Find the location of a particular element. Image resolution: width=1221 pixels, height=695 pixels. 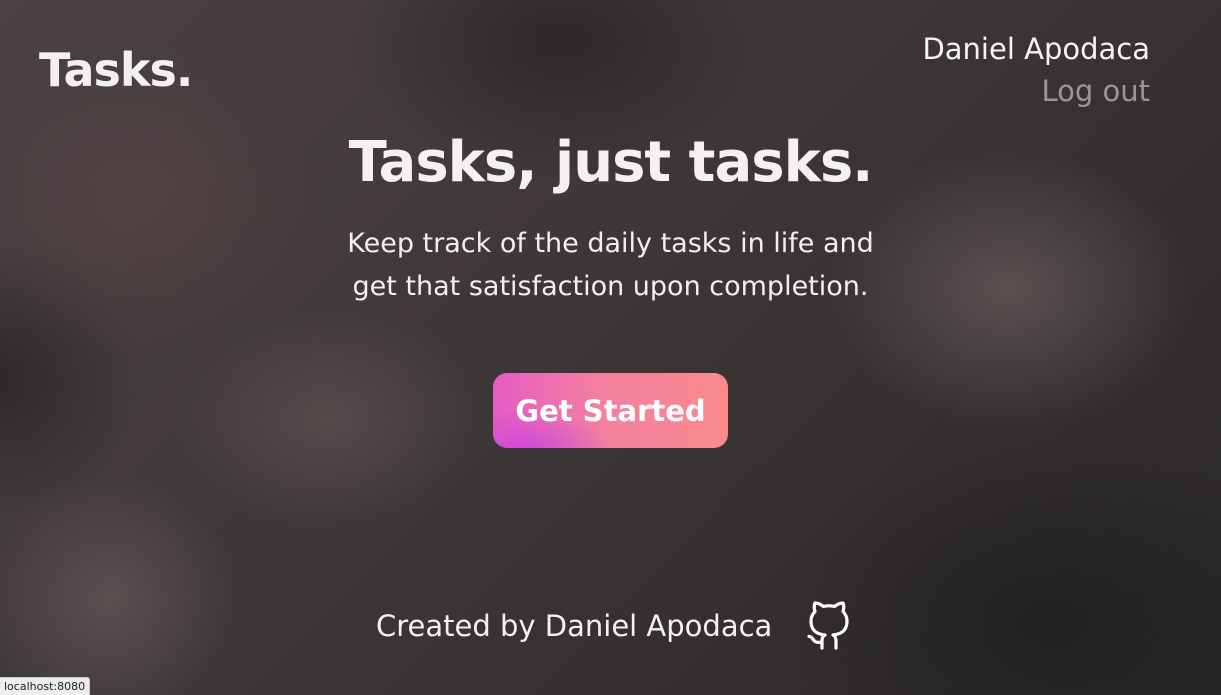

hero-title: Tasks, just tasks. is located at coordinates (611, 162).